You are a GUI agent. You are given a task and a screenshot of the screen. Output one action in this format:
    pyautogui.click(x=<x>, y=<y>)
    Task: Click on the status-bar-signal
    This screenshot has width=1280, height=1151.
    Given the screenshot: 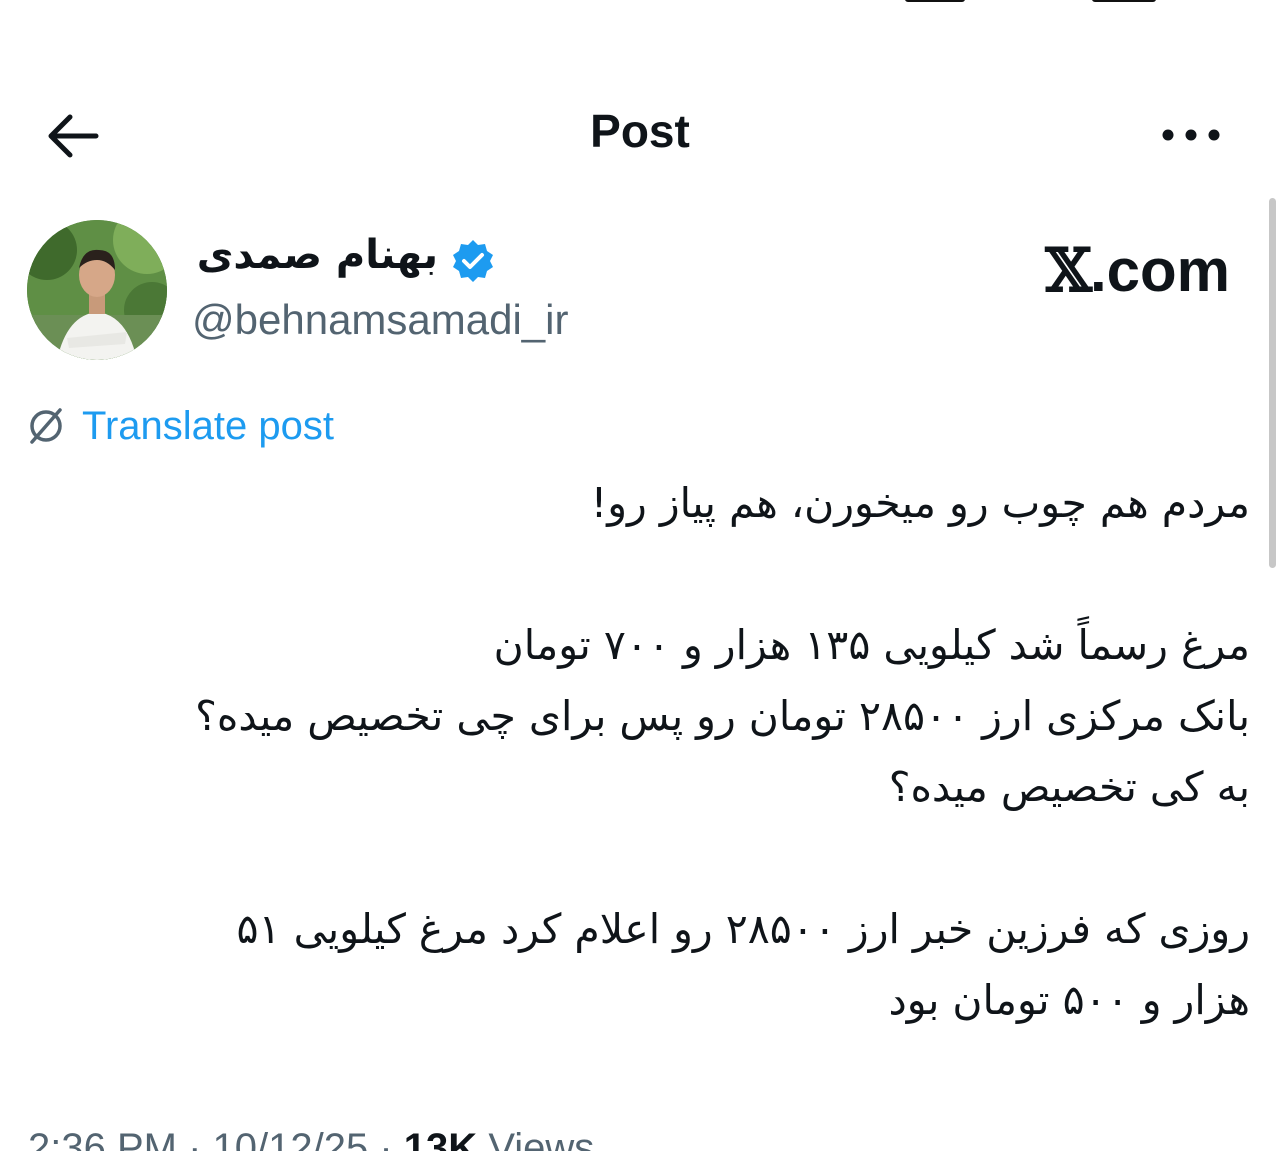 What is the action you would take?
    pyautogui.click(x=935, y=1)
    